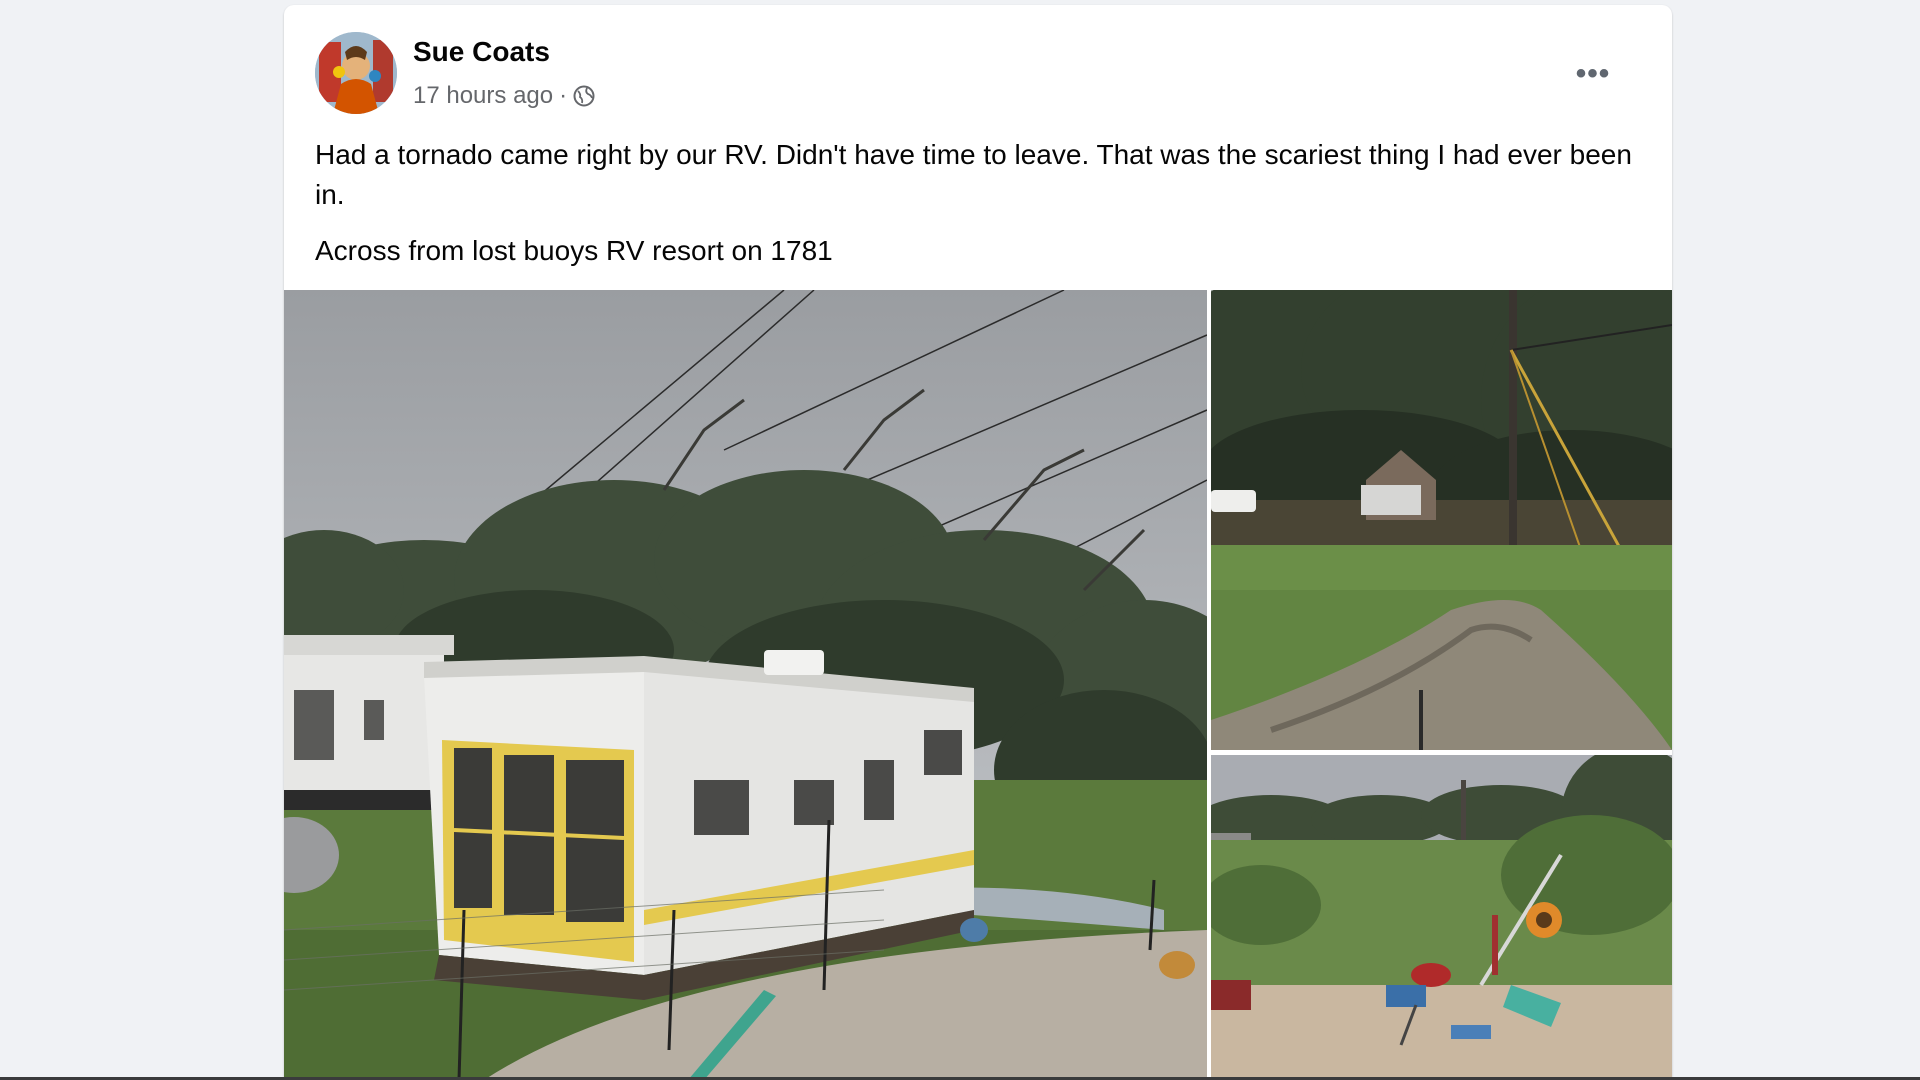 The width and height of the screenshot is (1920, 1080). I want to click on post-header: Sue Coats 17 hours ago · •••, so click(978, 60).